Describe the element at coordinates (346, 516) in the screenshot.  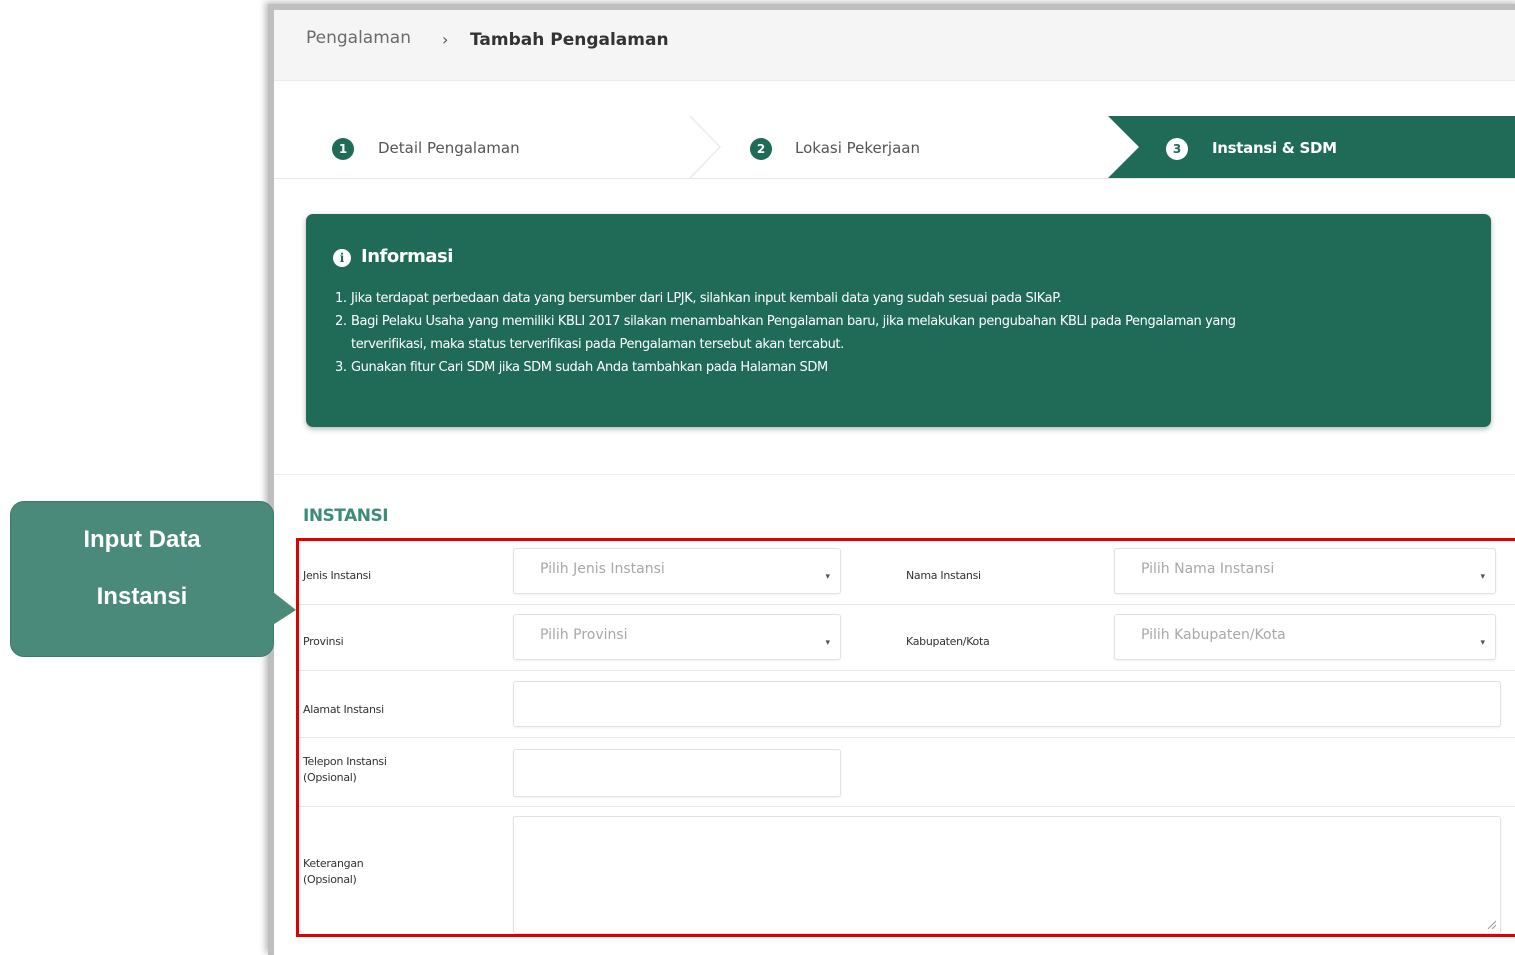
I see `section-title: INSTANSI` at that location.